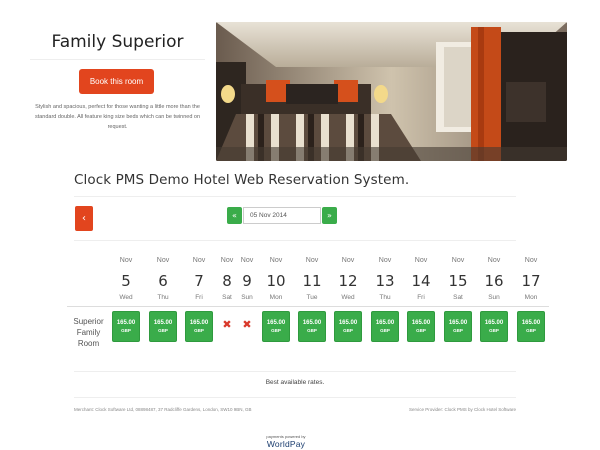  What do you see at coordinates (116, 81) in the screenshot?
I see `book-room-button: Book this room` at bounding box center [116, 81].